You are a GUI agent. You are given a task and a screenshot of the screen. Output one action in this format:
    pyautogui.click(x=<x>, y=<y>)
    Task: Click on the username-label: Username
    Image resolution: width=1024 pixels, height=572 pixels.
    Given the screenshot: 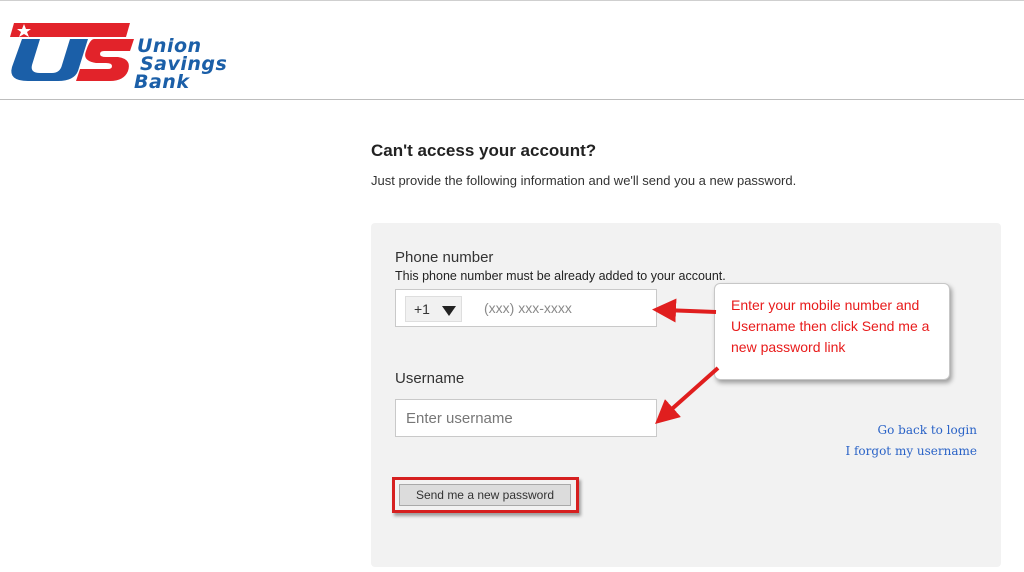 What is the action you would take?
    pyautogui.click(x=430, y=378)
    